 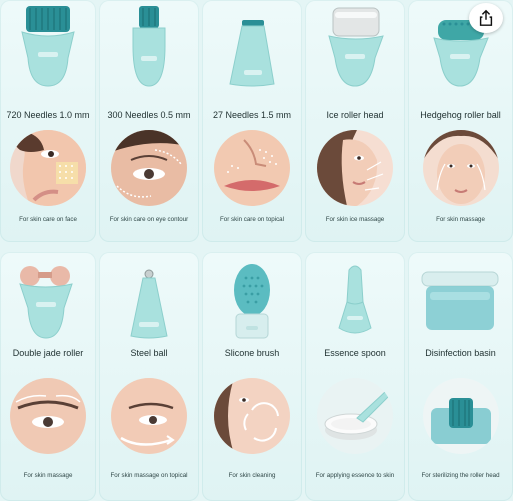 What do you see at coordinates (355, 219) in the screenshot?
I see `usage-caption: For skin ice massage` at bounding box center [355, 219].